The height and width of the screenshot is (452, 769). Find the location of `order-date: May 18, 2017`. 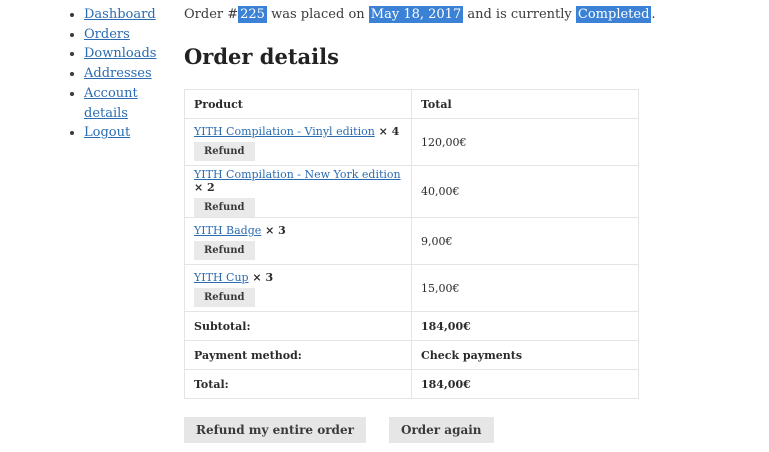

order-date: May 18, 2017 is located at coordinates (416, 14).